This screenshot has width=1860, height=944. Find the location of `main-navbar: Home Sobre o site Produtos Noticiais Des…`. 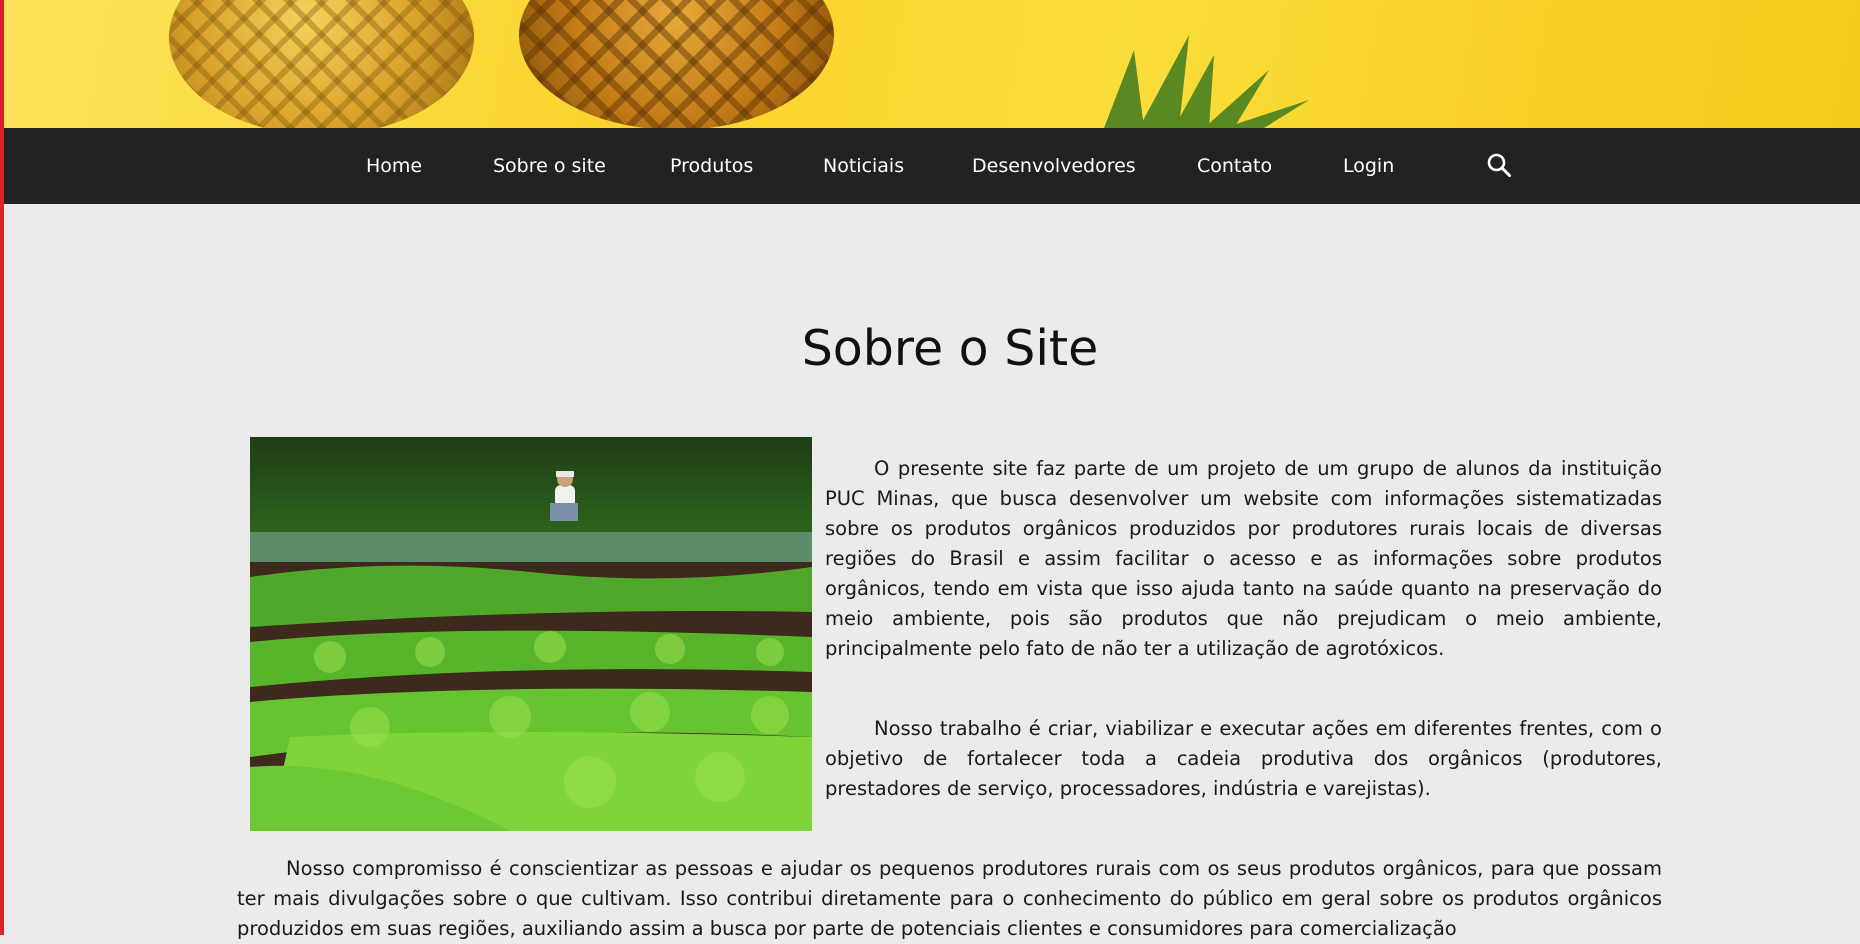

main-navbar: Home Sobre o site Produtos Noticiais Des… is located at coordinates (932, 166).